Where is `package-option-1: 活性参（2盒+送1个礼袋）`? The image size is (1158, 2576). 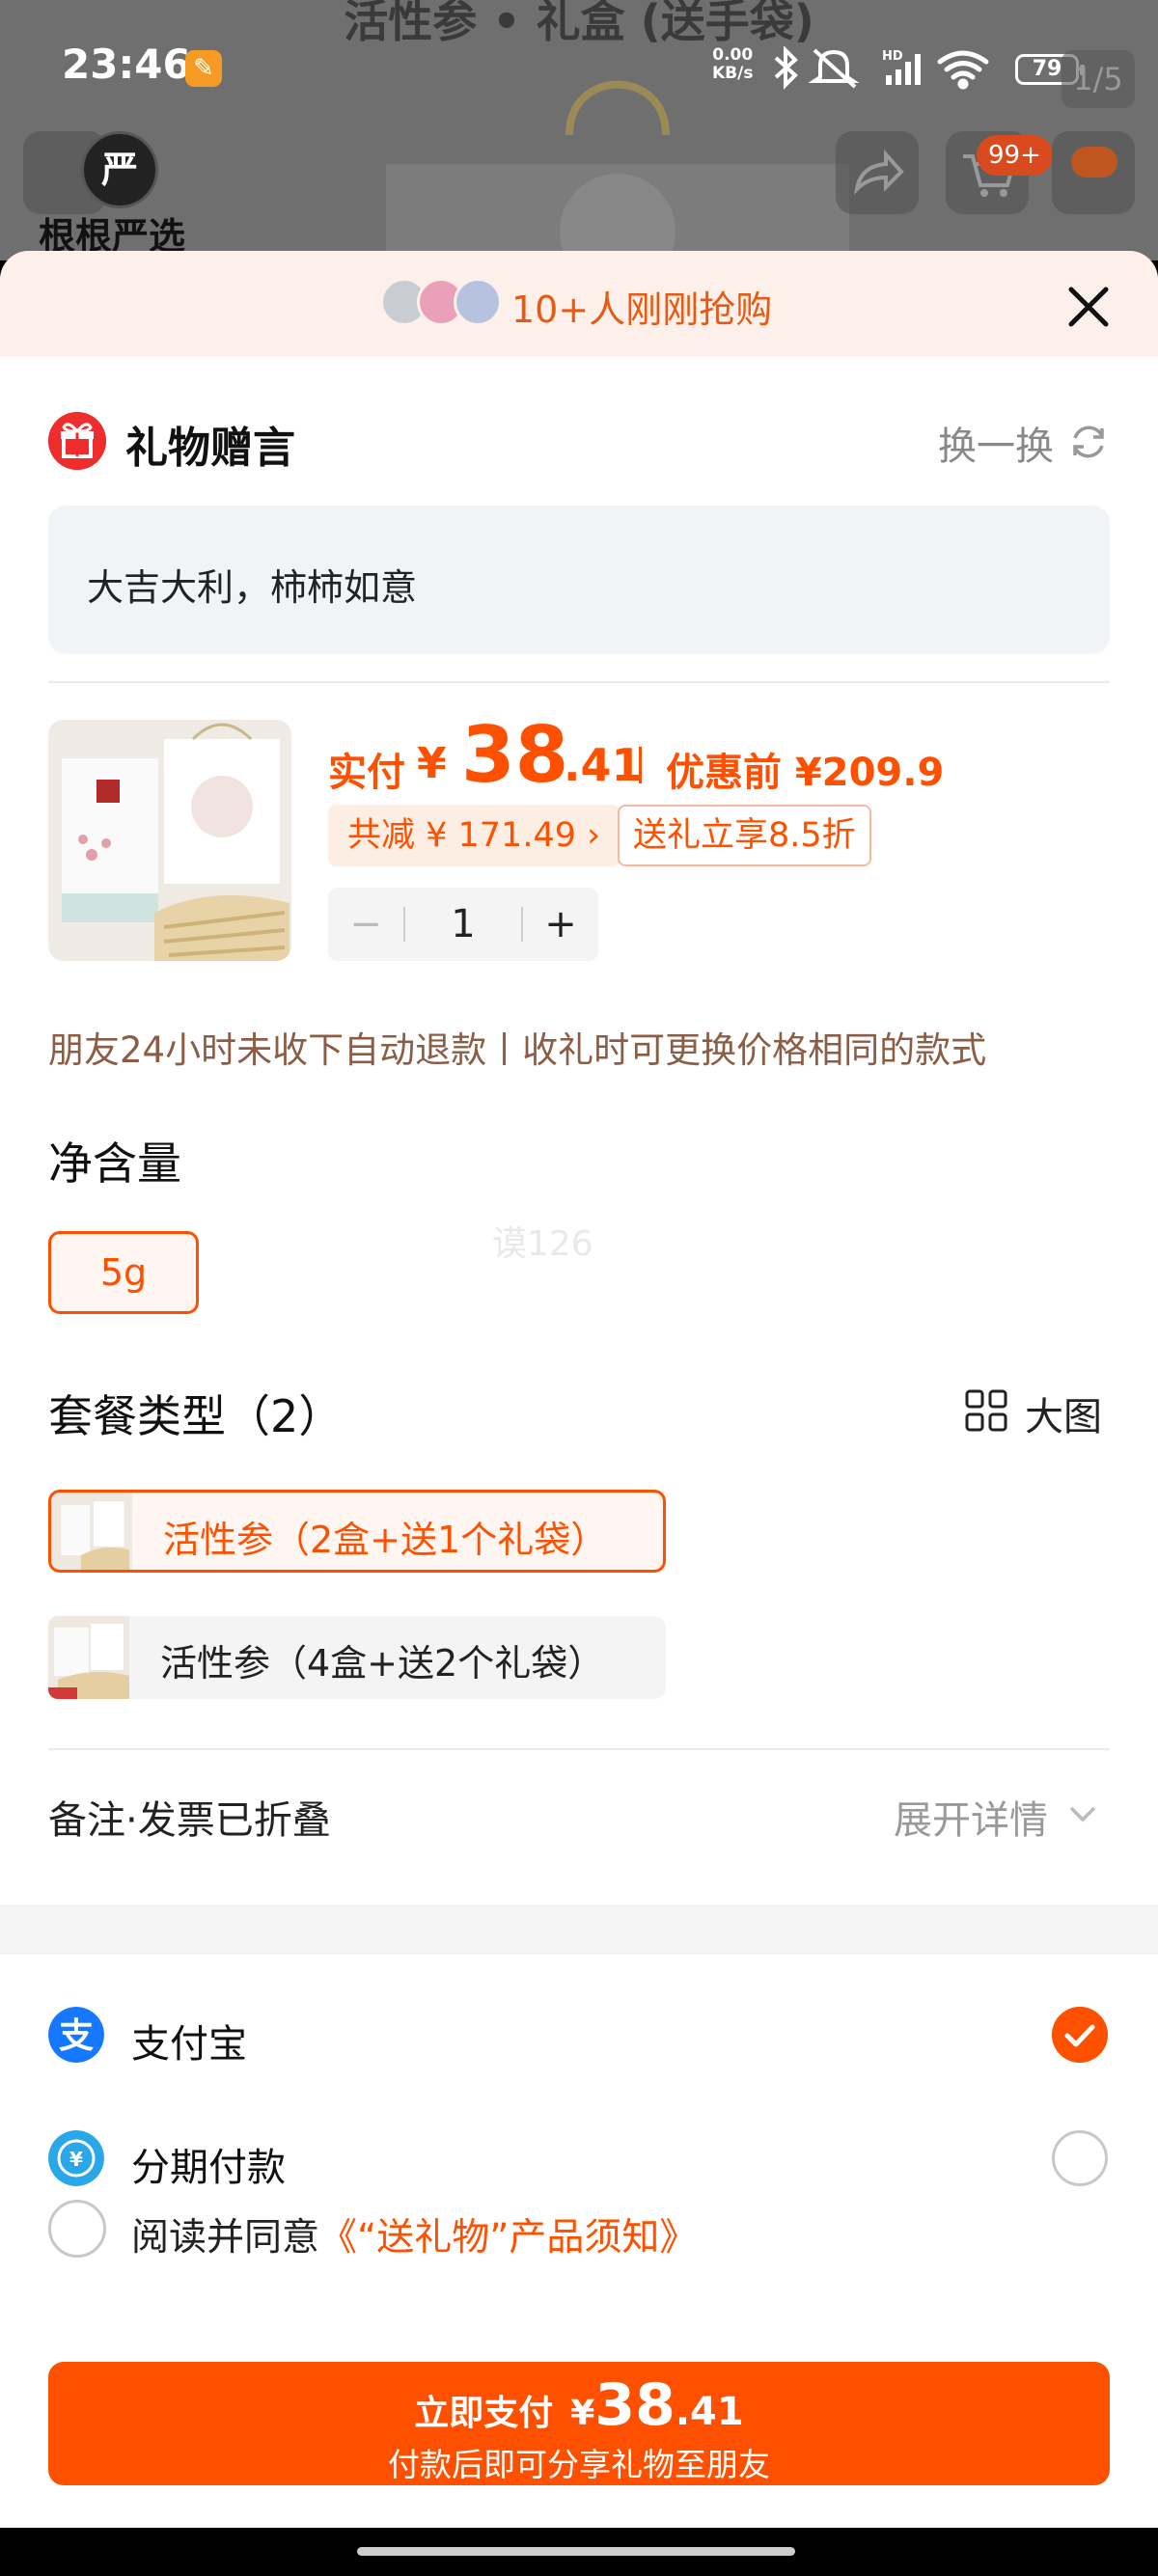
package-option-1: 活性参（2盒+送1个礼袋） is located at coordinates (357, 1532).